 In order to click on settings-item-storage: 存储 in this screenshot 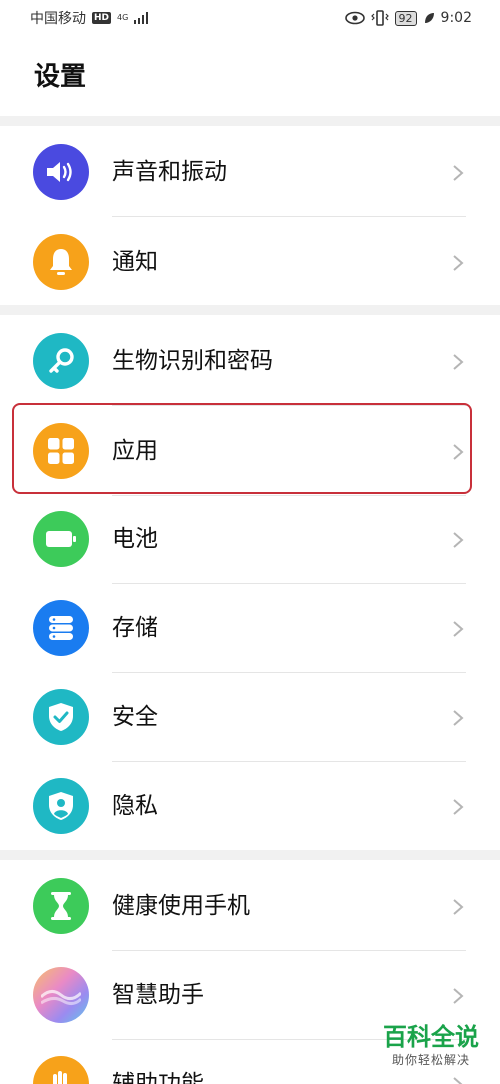, I will do `click(250, 628)`.